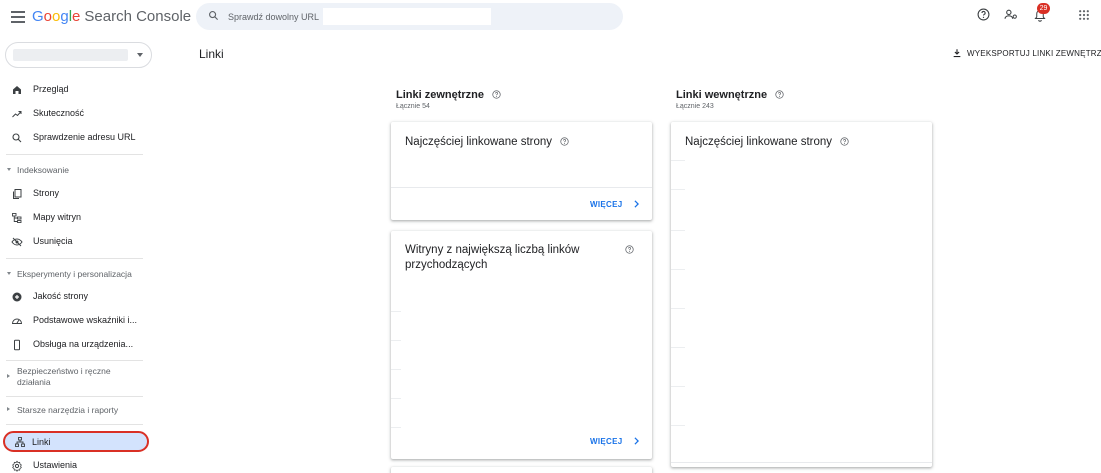 The height and width of the screenshot is (473, 1101). I want to click on sidebar-item-label: Ustawienia, so click(55, 465).